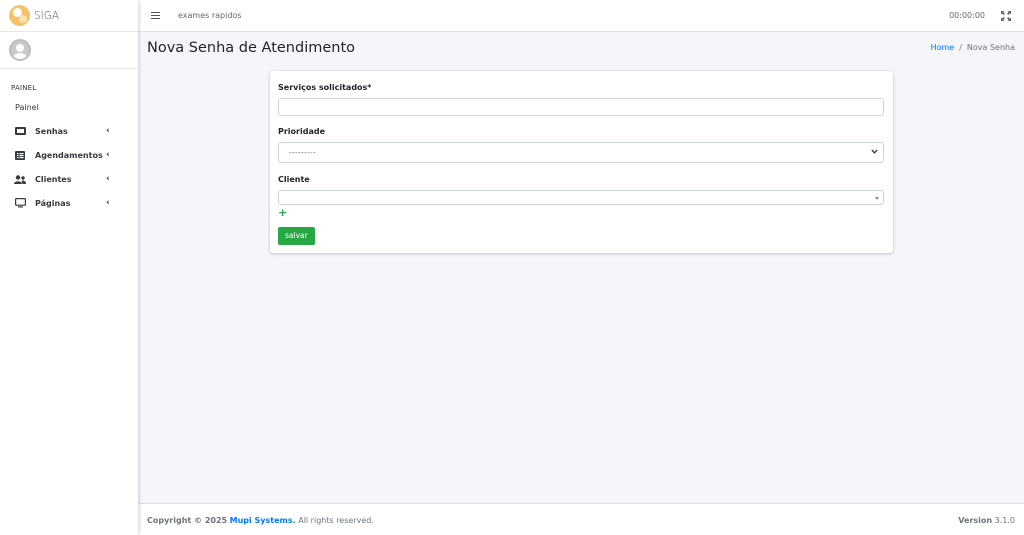 The image size is (1024, 535). I want to click on copyright-text: Copyright © 2025, so click(187, 520).